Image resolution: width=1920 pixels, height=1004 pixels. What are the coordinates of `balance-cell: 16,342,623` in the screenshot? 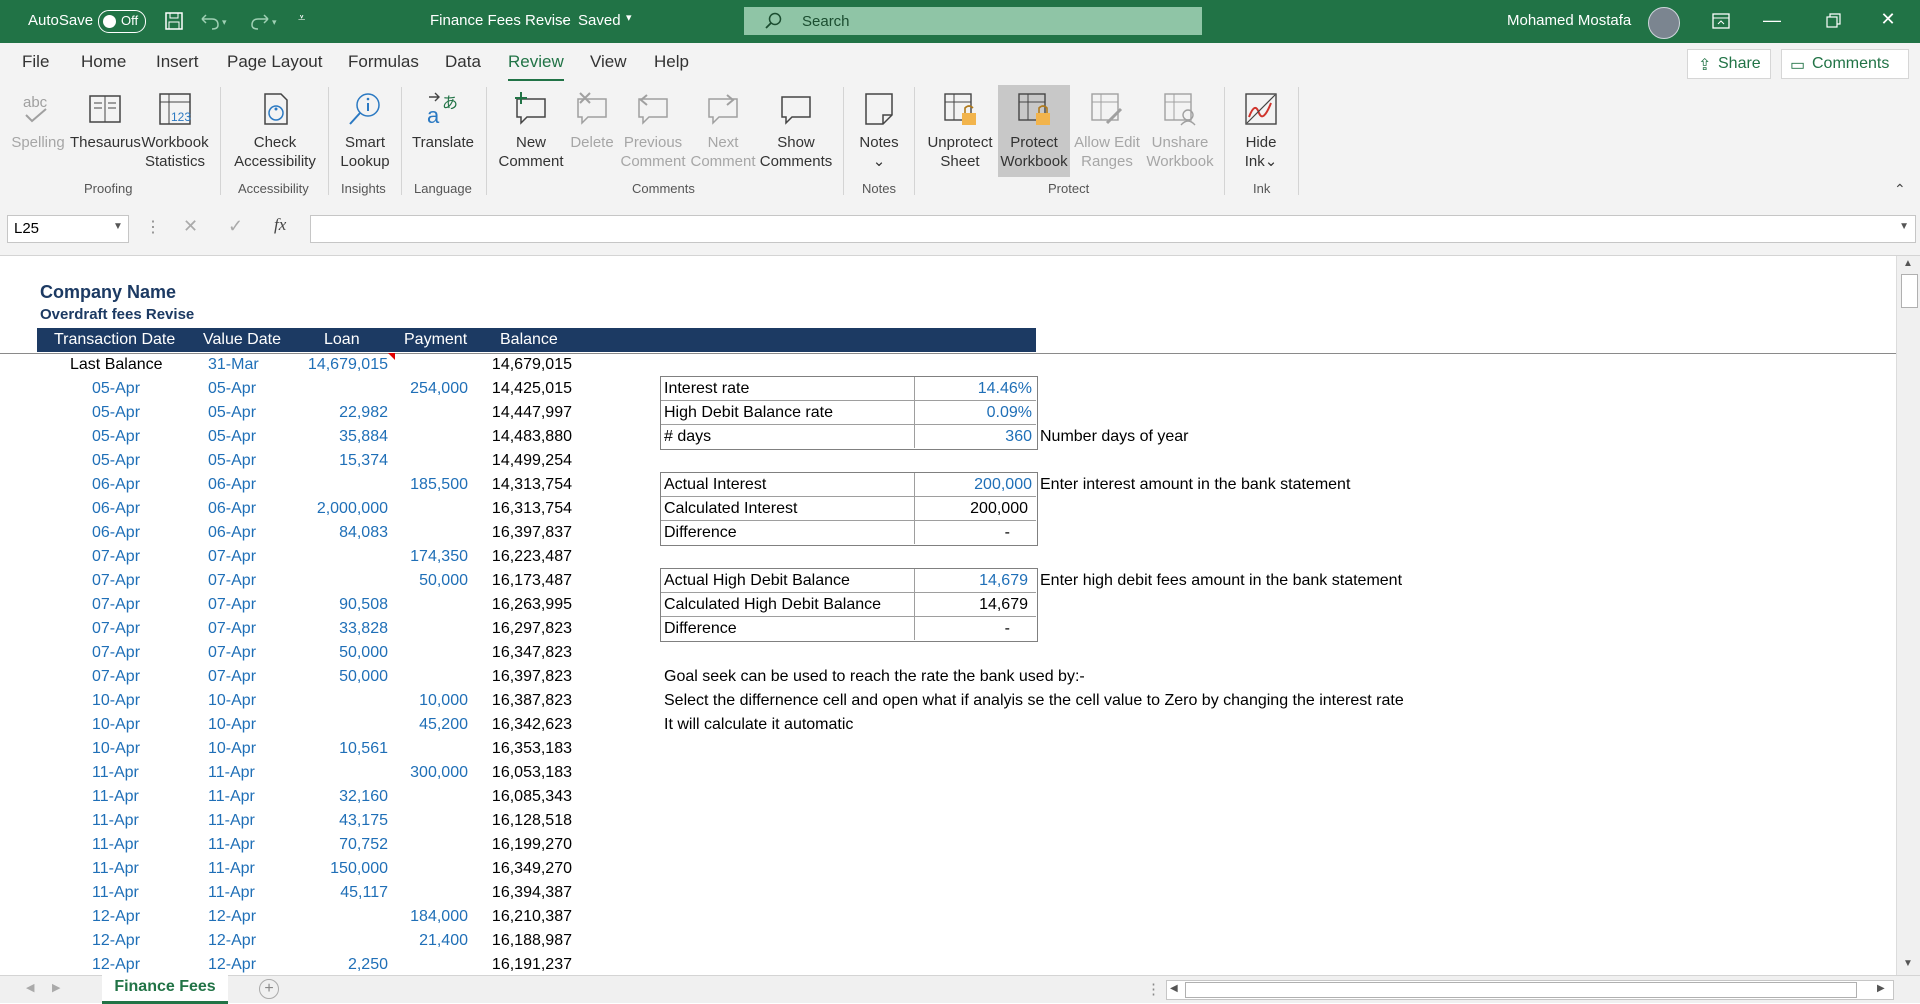 It's located at (523, 725).